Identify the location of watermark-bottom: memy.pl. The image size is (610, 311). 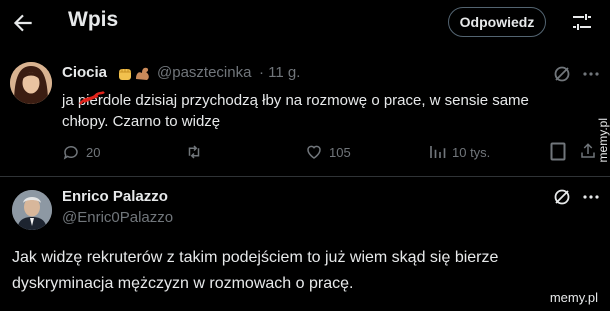
(573, 297).